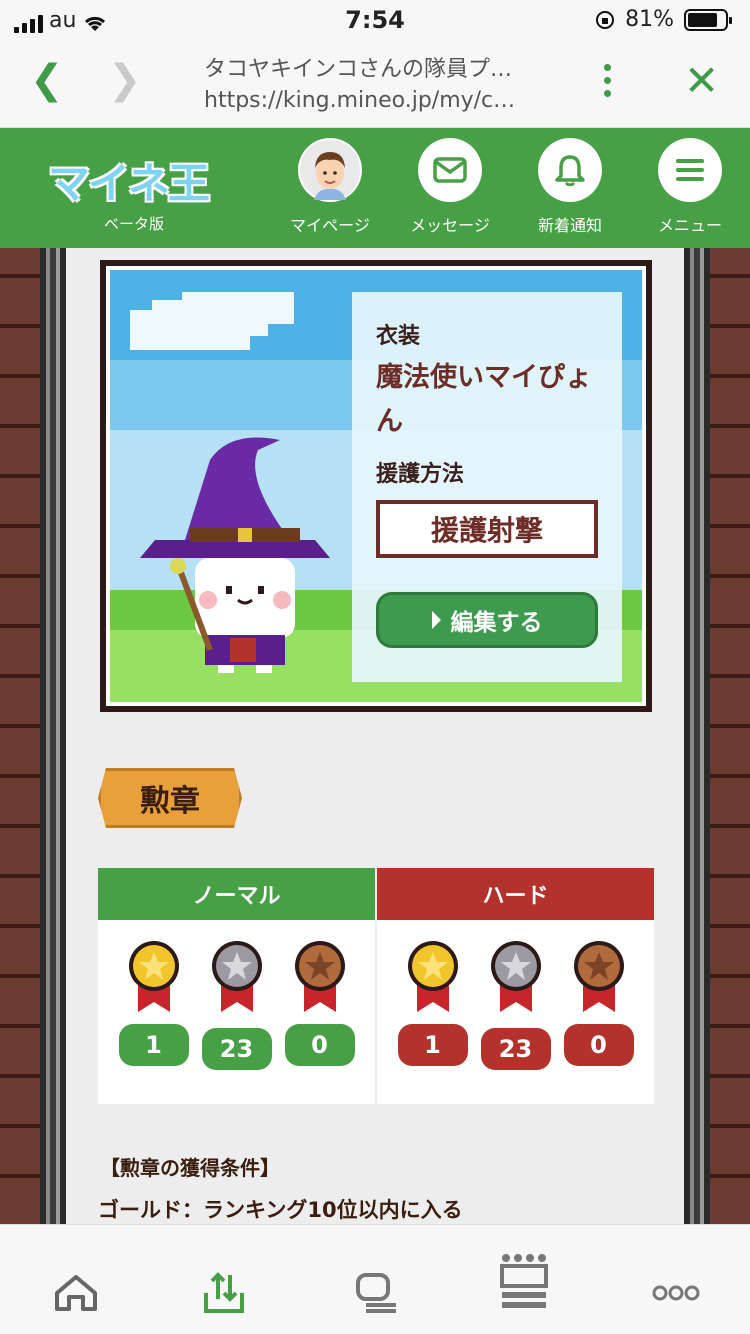  Describe the element at coordinates (190, 330) in the screenshot. I see `cloud-decoration` at that location.